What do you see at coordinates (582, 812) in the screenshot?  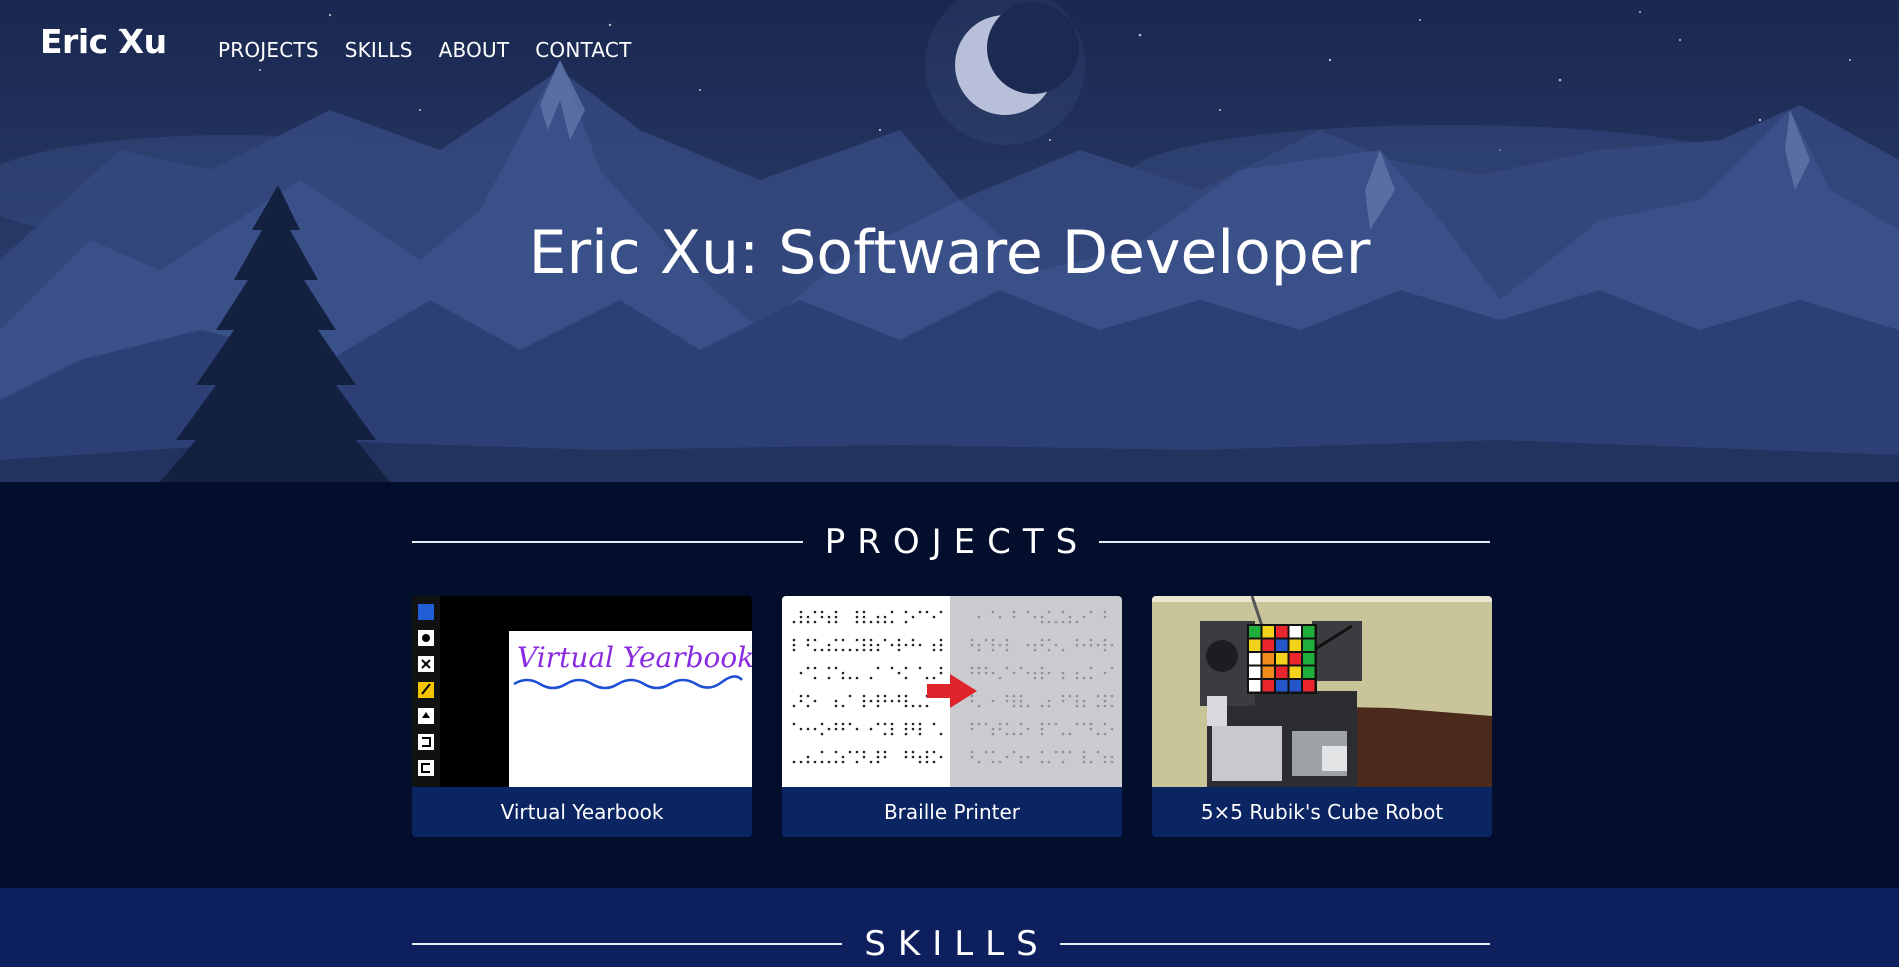 I see `project-caption: Virtual Yearbook` at bounding box center [582, 812].